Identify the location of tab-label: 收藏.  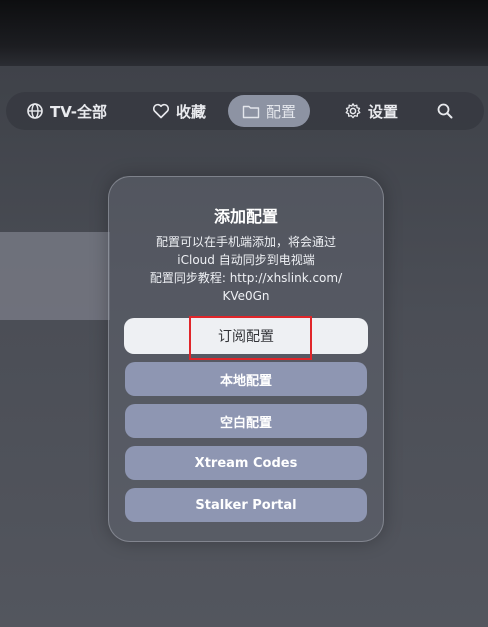
(191, 111).